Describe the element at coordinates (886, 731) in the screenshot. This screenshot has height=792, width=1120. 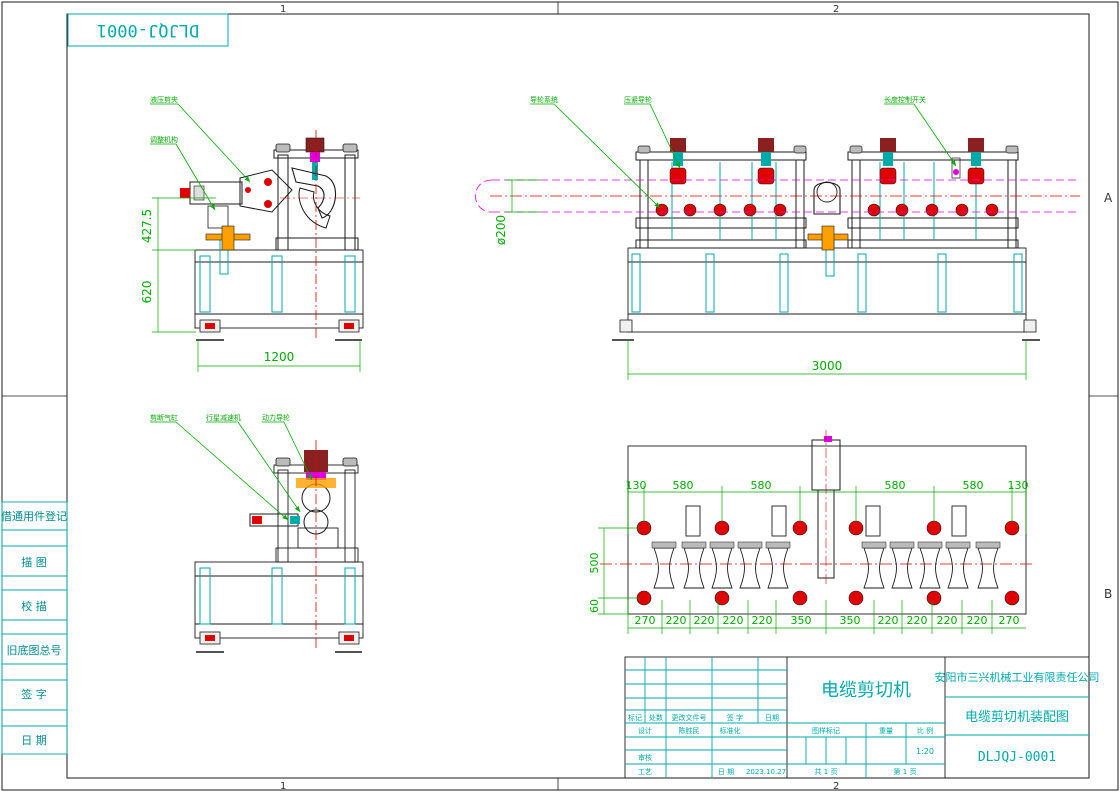
I see `weight-label: 重量` at that location.